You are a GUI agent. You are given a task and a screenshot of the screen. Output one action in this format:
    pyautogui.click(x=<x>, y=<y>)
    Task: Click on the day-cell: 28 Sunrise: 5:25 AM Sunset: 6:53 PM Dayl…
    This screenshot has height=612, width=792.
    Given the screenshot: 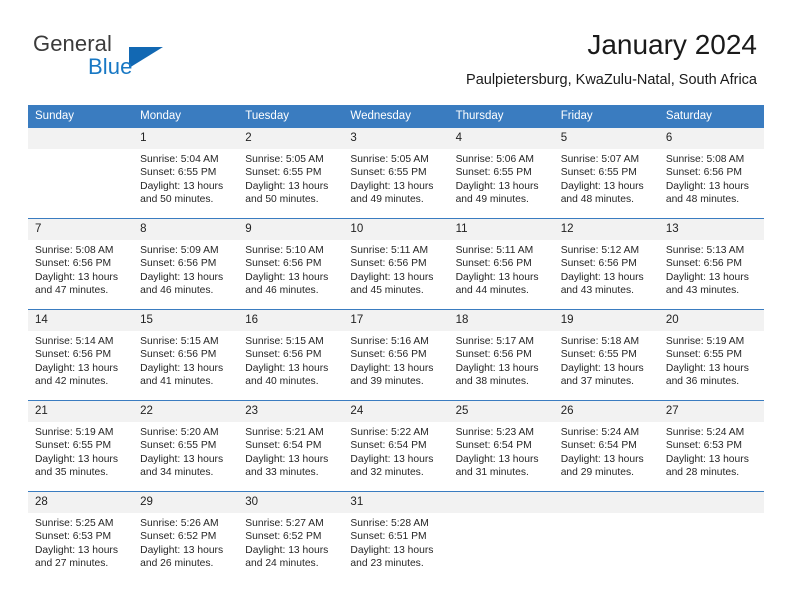 What is the action you would take?
    pyautogui.click(x=81, y=536)
    